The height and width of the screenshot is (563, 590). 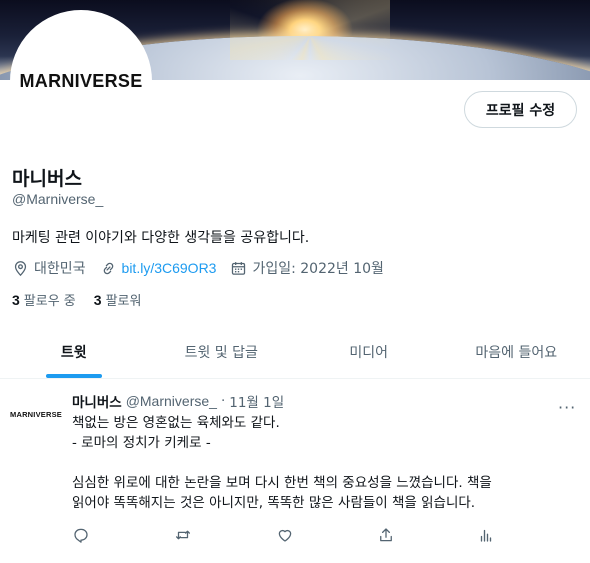 What do you see at coordinates (123, 301) in the screenshot?
I see `followers-label: 팔로워` at bounding box center [123, 301].